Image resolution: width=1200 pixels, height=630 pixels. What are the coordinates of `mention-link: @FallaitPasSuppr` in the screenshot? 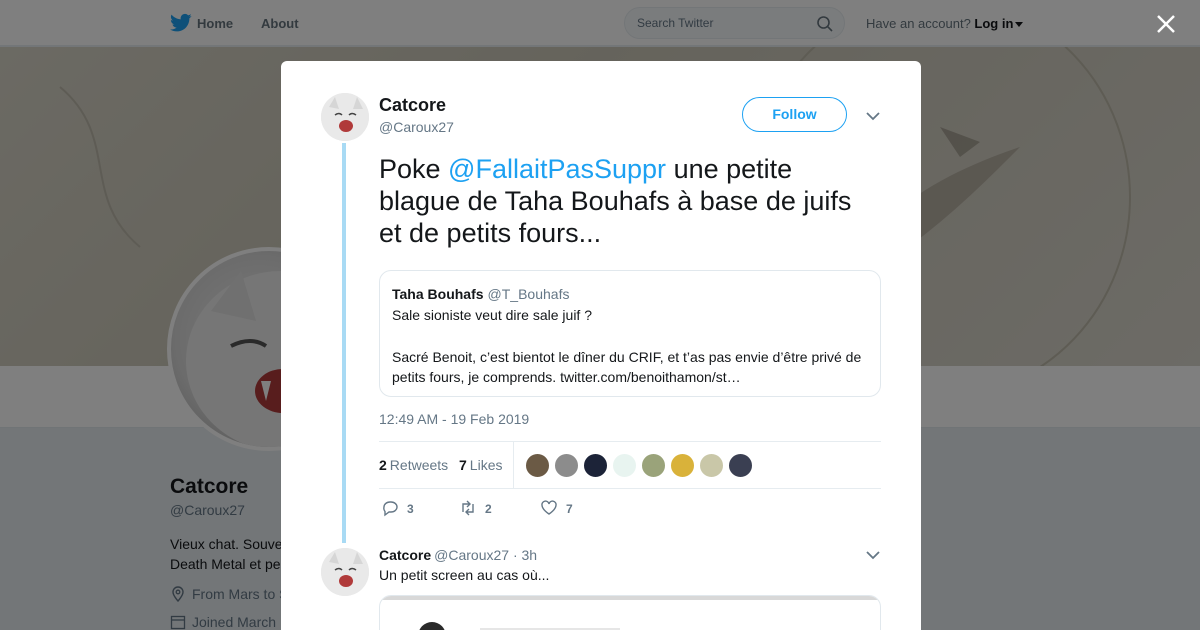 It's located at (557, 169).